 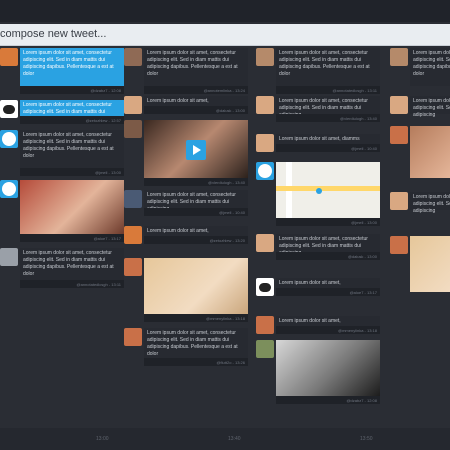 What do you see at coordinates (72, 120) in the screenshot?
I see `tweet-meta: @zetozhlew - 12:57` at bounding box center [72, 120].